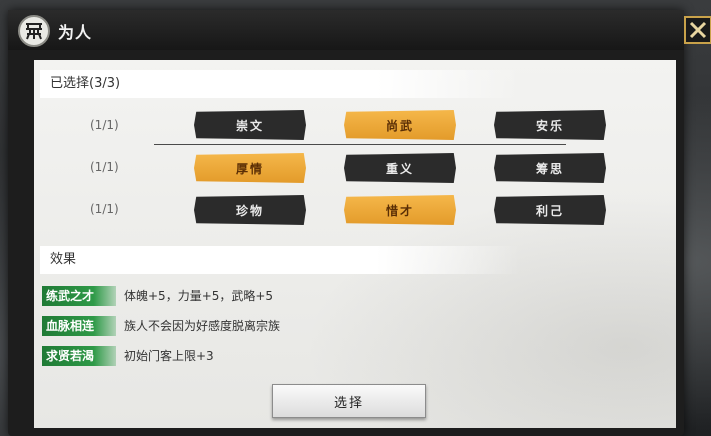 Image resolution: width=711 pixels, height=436 pixels. Describe the element at coordinates (346, 30) in the screenshot. I see `title-bar: 为人` at that location.